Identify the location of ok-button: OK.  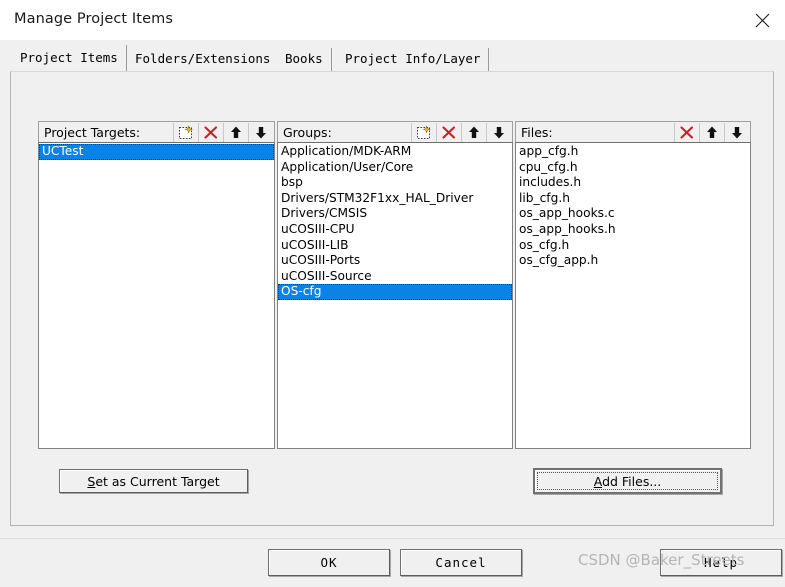
(329, 562).